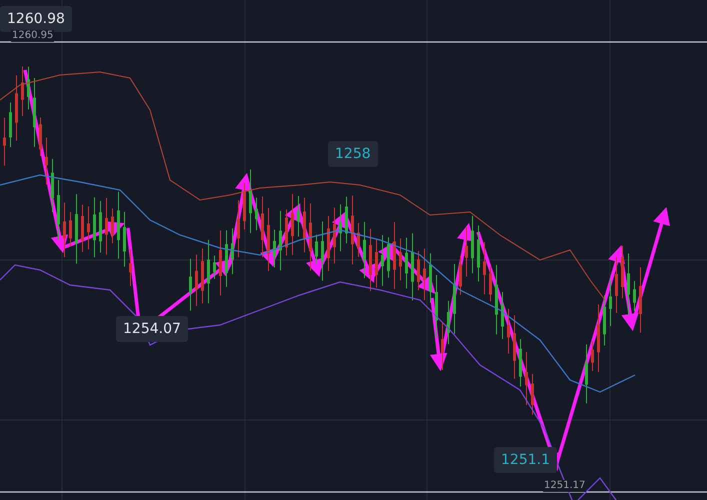  What do you see at coordinates (564, 486) in the screenshot?
I see `price-label: 1251.17` at bounding box center [564, 486].